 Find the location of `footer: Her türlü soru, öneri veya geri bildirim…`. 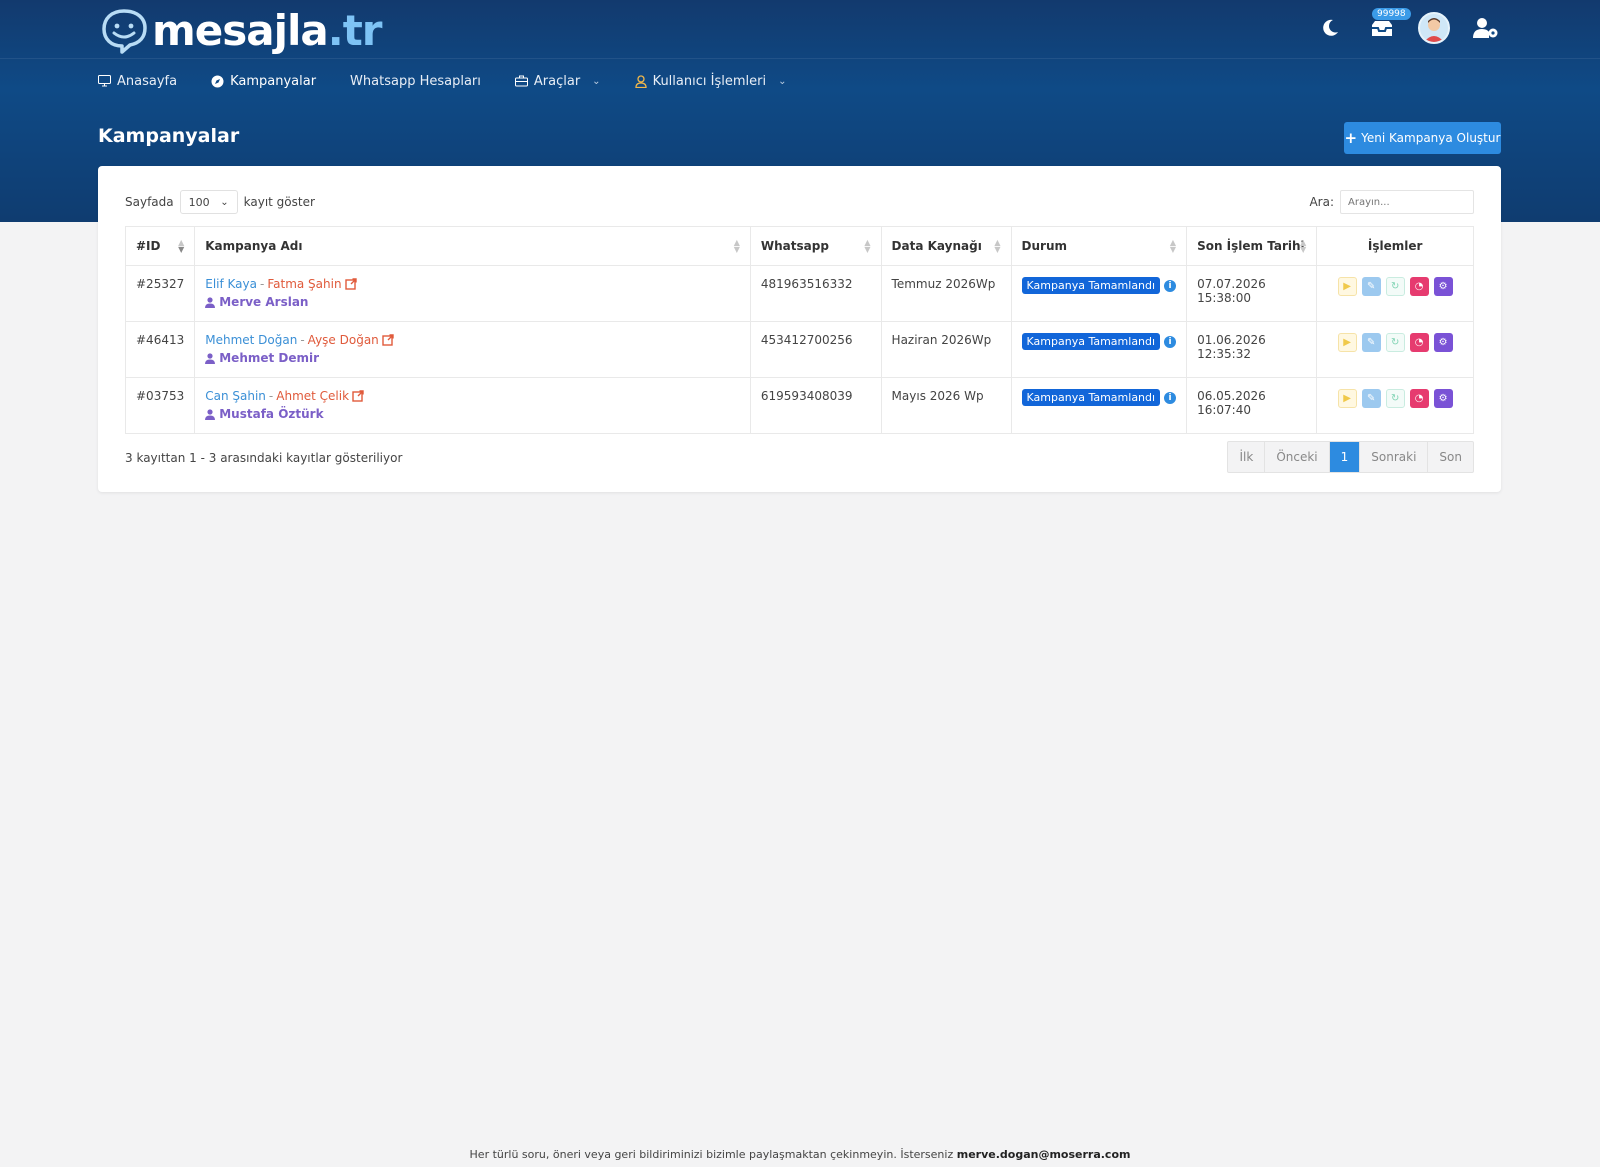

footer: Her türlü soru, öneri veya geri bildirim… is located at coordinates (800, 1154).